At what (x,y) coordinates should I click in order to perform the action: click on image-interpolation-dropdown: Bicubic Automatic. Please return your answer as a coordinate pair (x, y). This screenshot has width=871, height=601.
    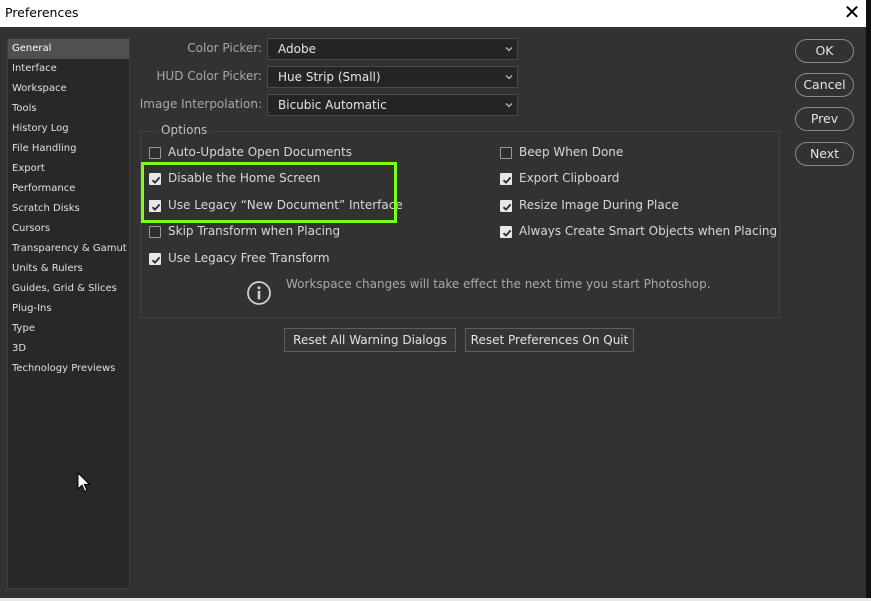
    Looking at the image, I should click on (392, 105).